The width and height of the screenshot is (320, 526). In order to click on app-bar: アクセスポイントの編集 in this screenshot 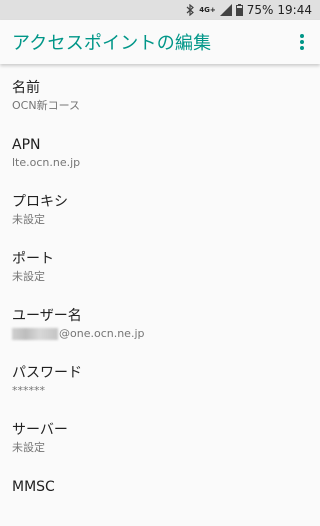, I will do `click(160, 42)`.